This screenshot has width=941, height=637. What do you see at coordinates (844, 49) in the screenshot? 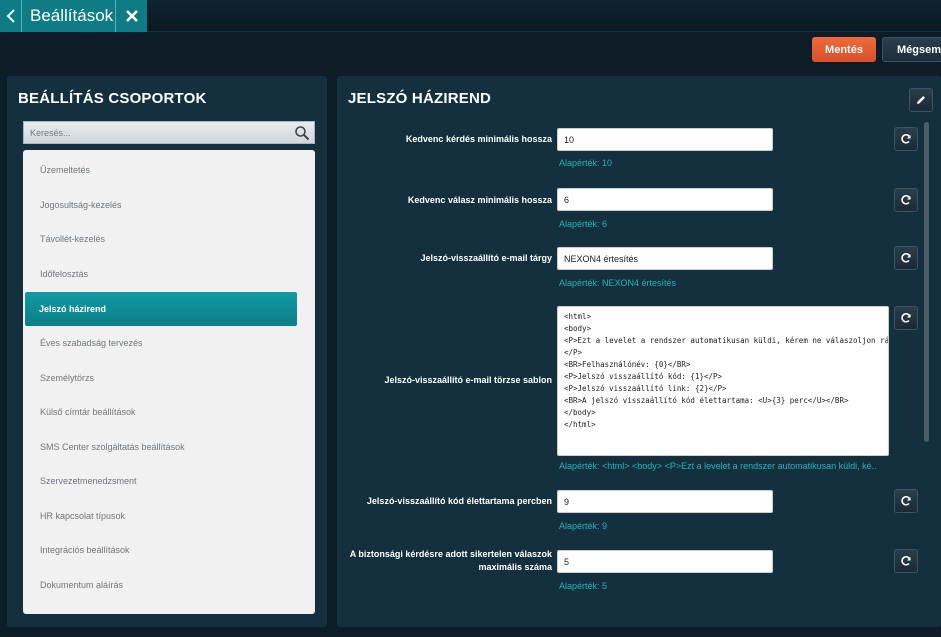
I see `save-button: Mentés` at bounding box center [844, 49].